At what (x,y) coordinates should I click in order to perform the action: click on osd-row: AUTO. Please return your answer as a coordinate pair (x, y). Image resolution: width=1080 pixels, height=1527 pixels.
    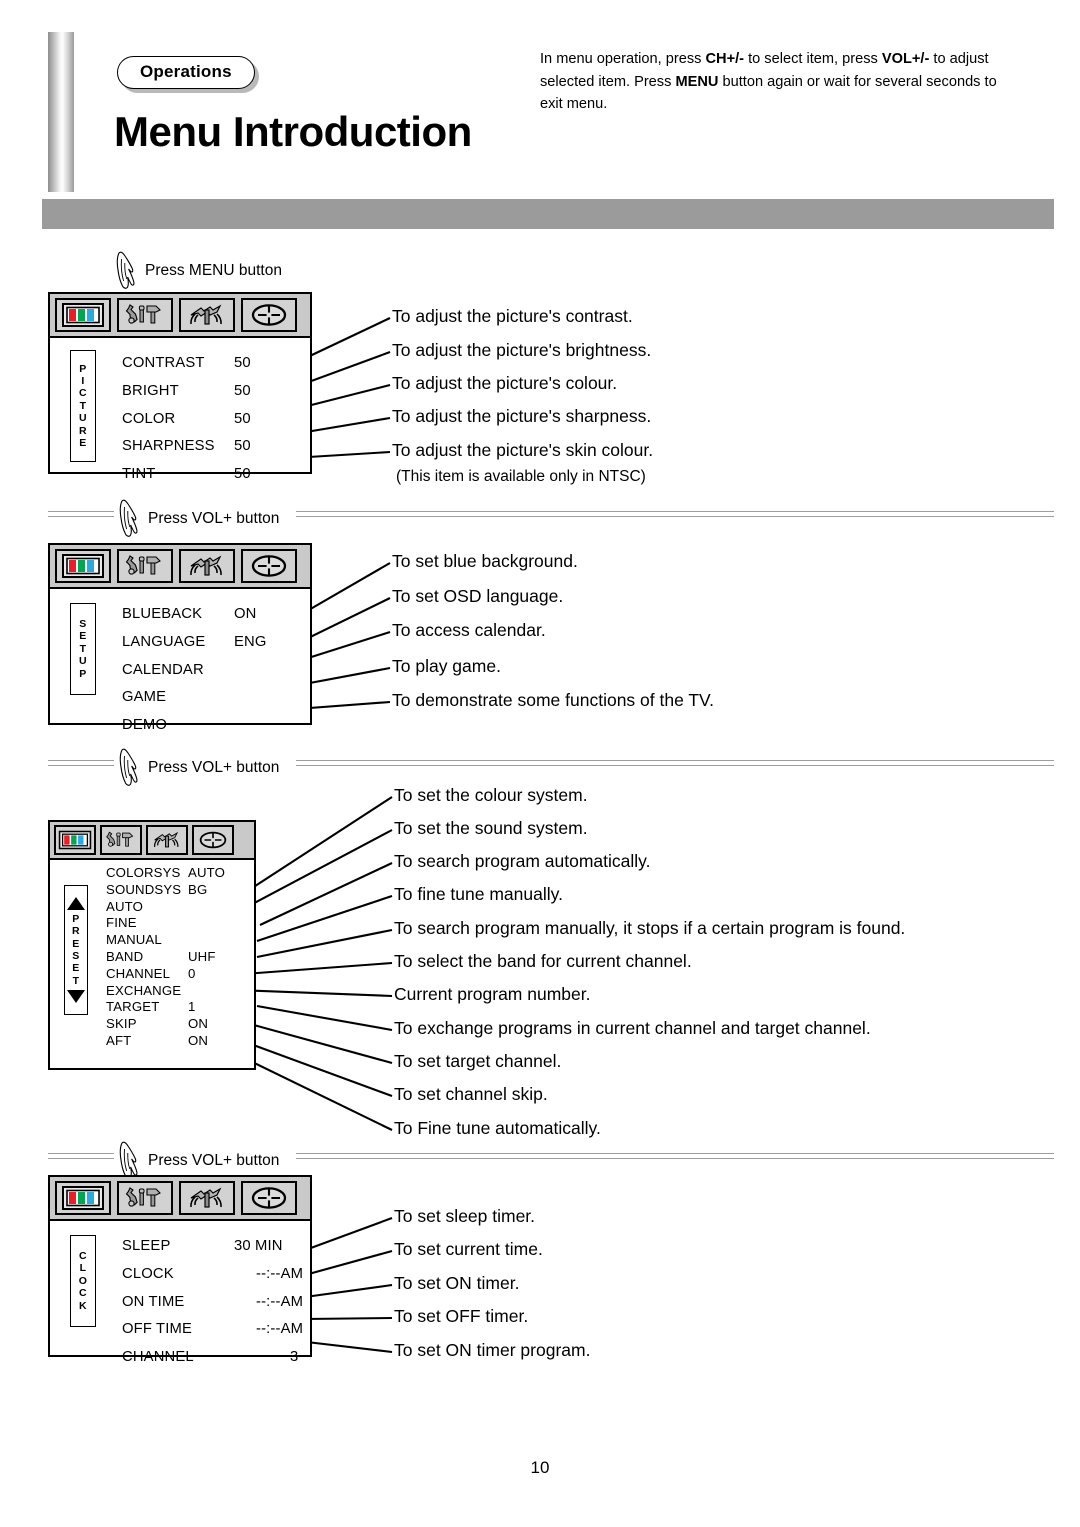
    Looking at the image, I should click on (180, 905).